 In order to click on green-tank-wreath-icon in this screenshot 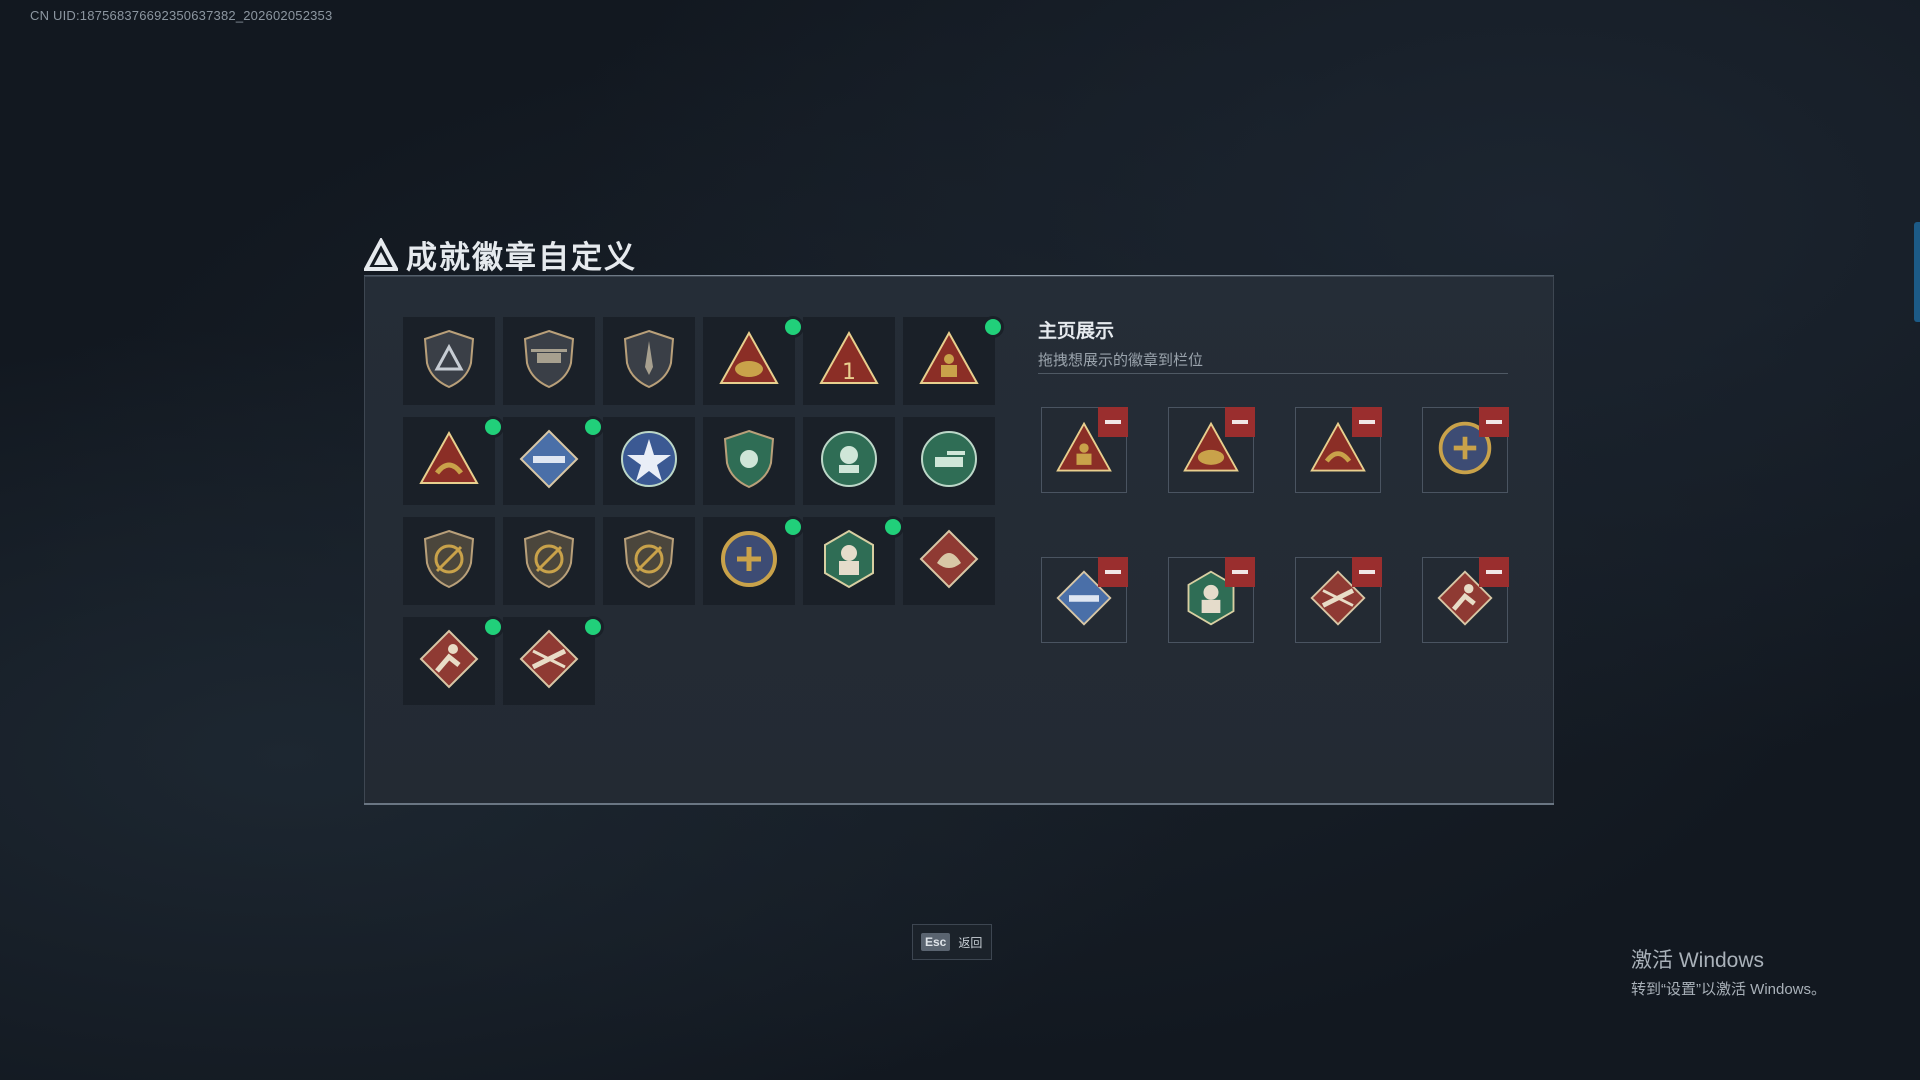, I will do `click(949, 461)`.